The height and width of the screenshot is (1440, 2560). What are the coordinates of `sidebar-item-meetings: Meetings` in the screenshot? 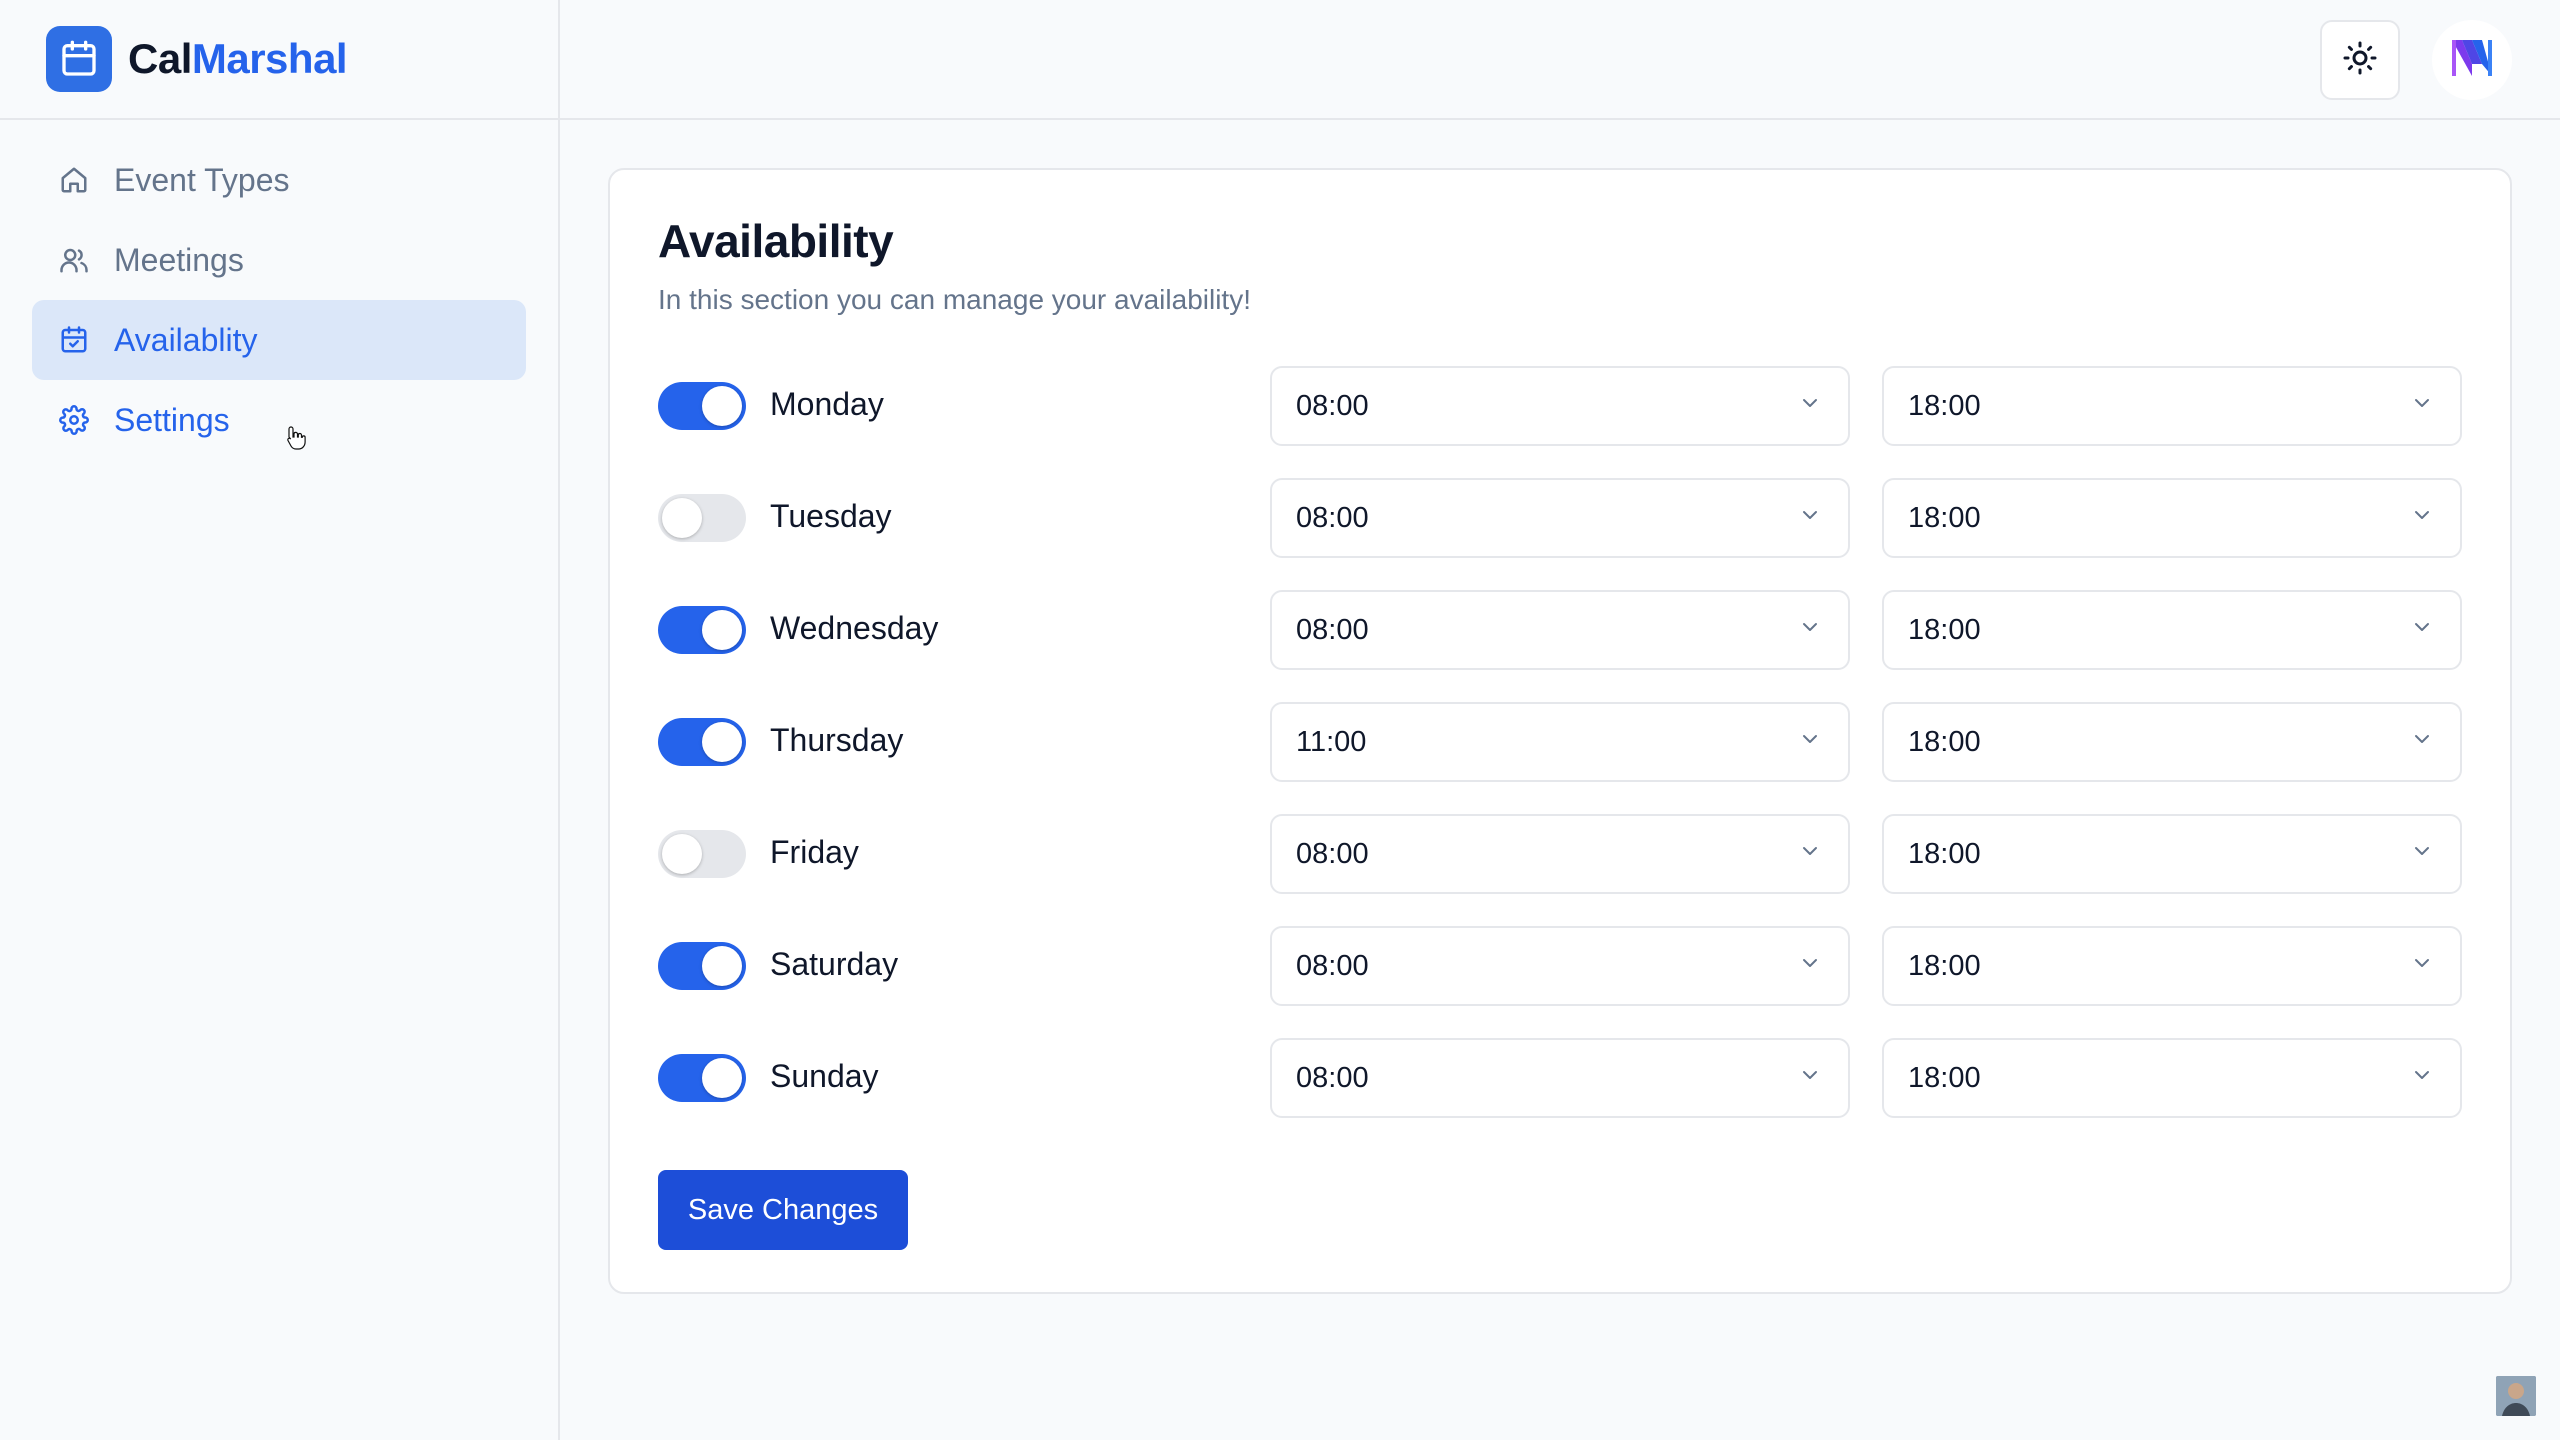 It's located at (279, 260).